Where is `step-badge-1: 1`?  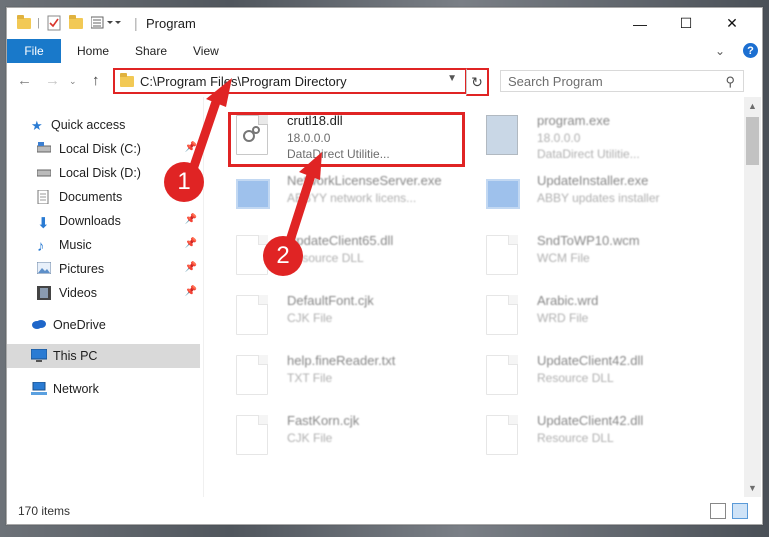 step-badge-1: 1 is located at coordinates (184, 182).